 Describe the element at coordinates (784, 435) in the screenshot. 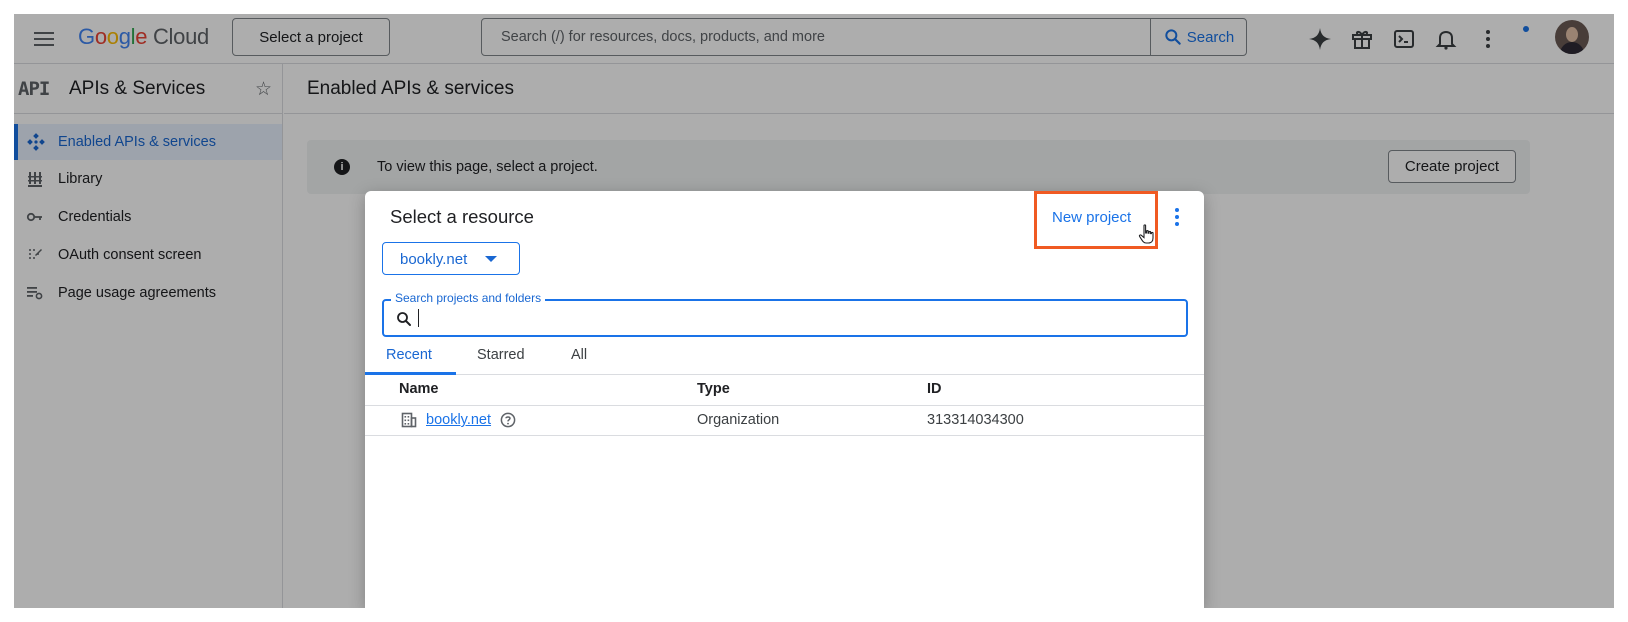

I see `row-divider` at that location.